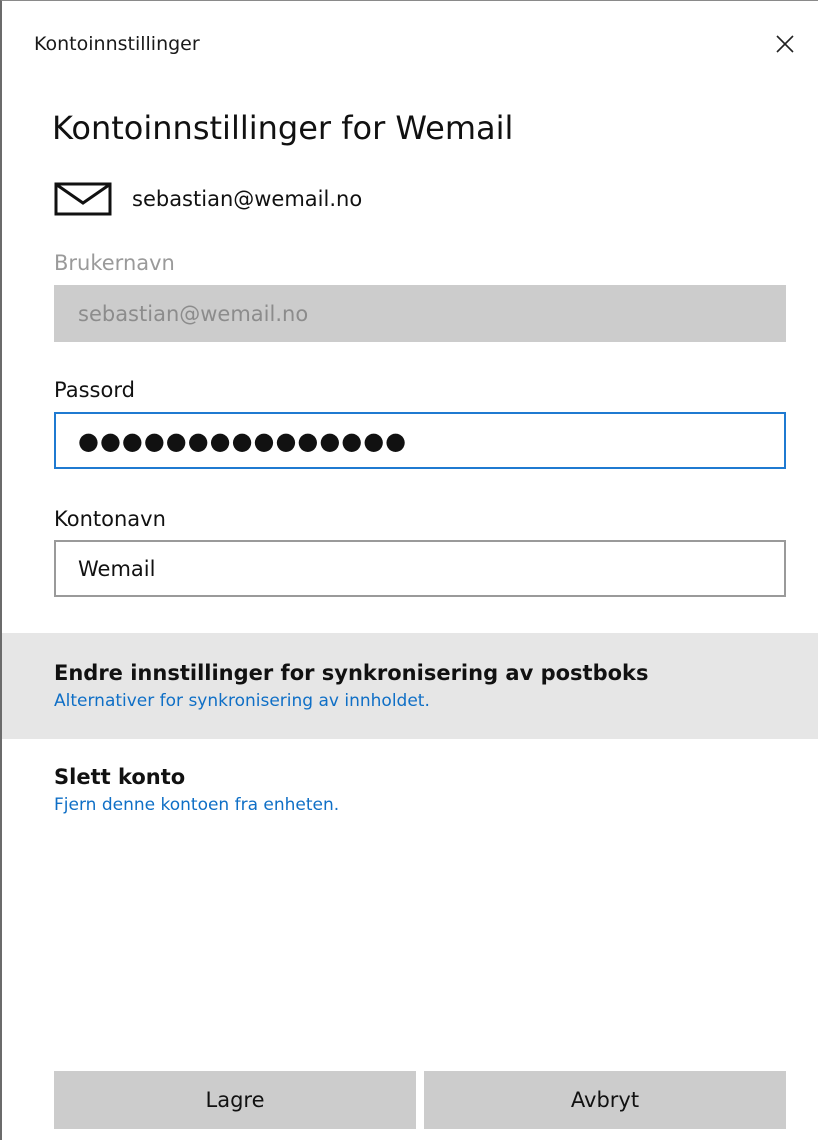 The height and width of the screenshot is (1140, 818). What do you see at coordinates (120, 777) in the screenshot?
I see `delete-account-title: Slett konto` at bounding box center [120, 777].